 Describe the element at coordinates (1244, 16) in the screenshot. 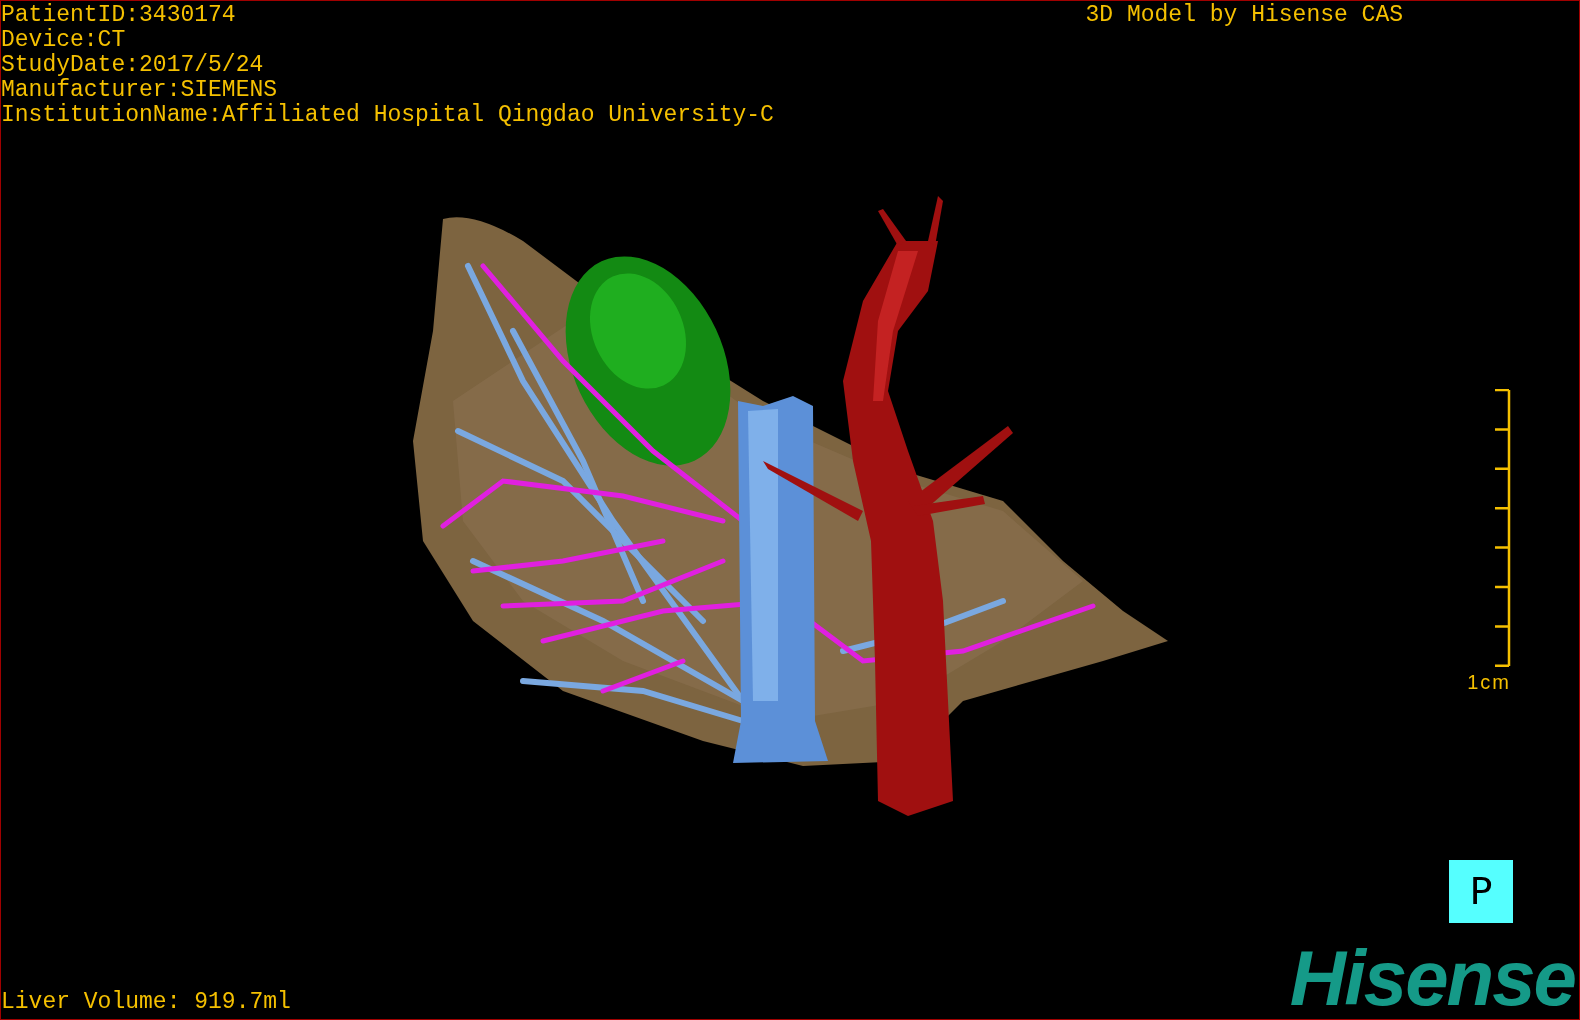

I see `viewer-title: 3D Model by Hisense CAS` at that location.